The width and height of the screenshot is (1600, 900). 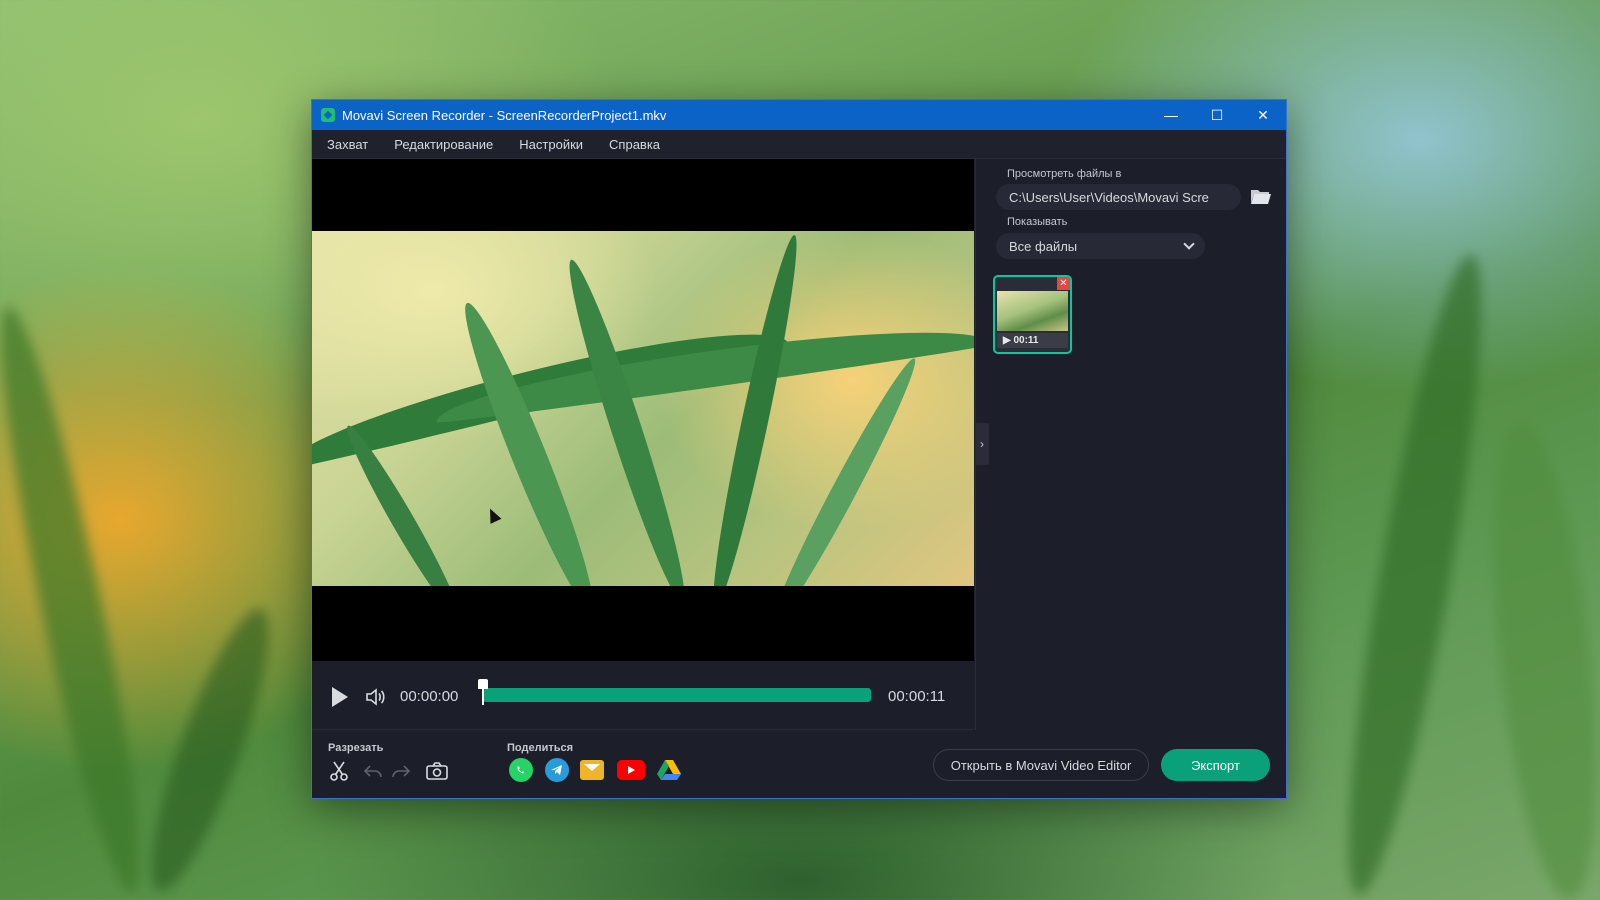 I want to click on menu-bar: Захват Редактирование Настройки Справка, so click(x=799, y=144).